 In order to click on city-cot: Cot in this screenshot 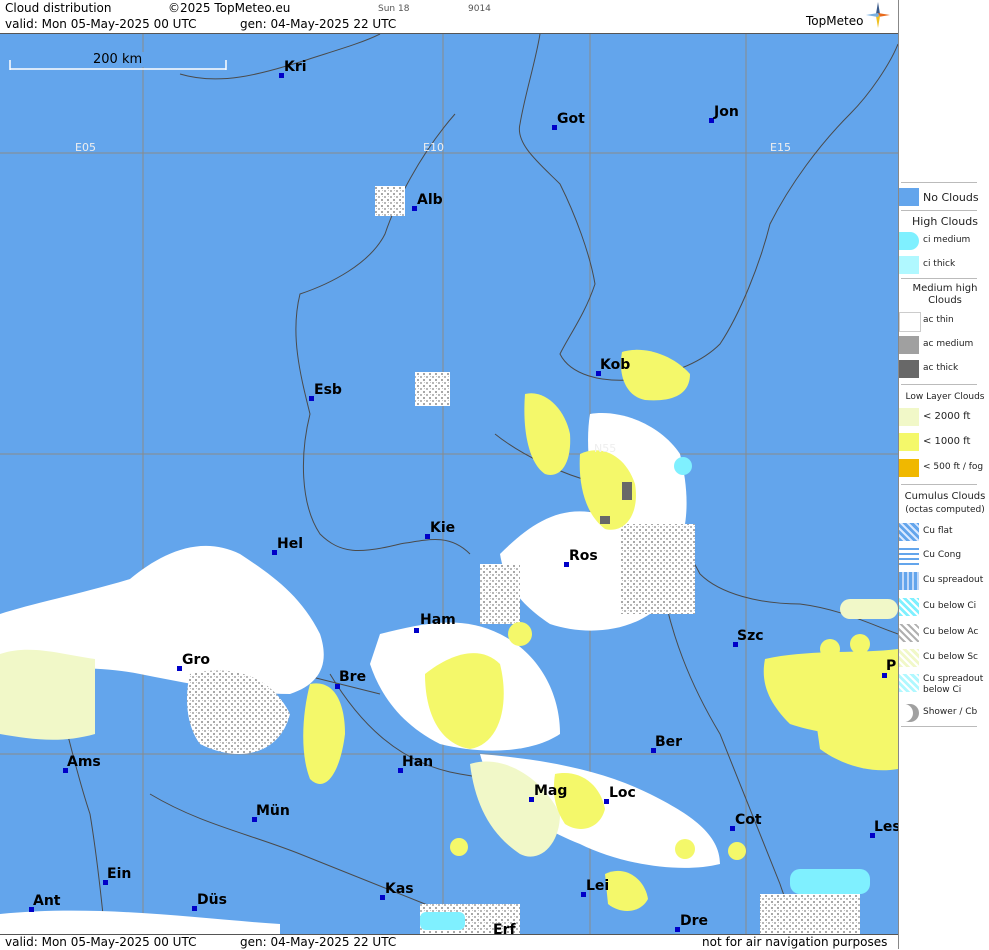, I will do `click(748, 820)`.